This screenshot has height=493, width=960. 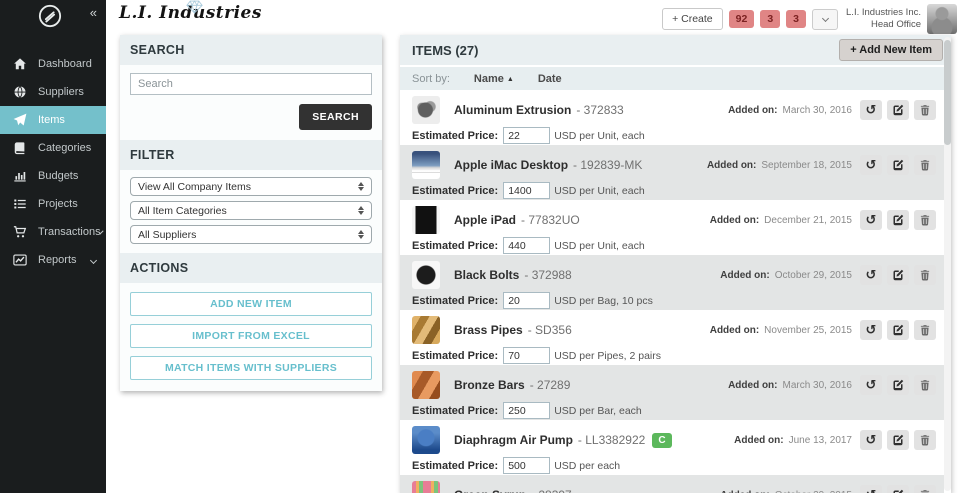 I want to click on import-from-excel-button: IMPORT FROM EXCEL, so click(x=251, y=336).